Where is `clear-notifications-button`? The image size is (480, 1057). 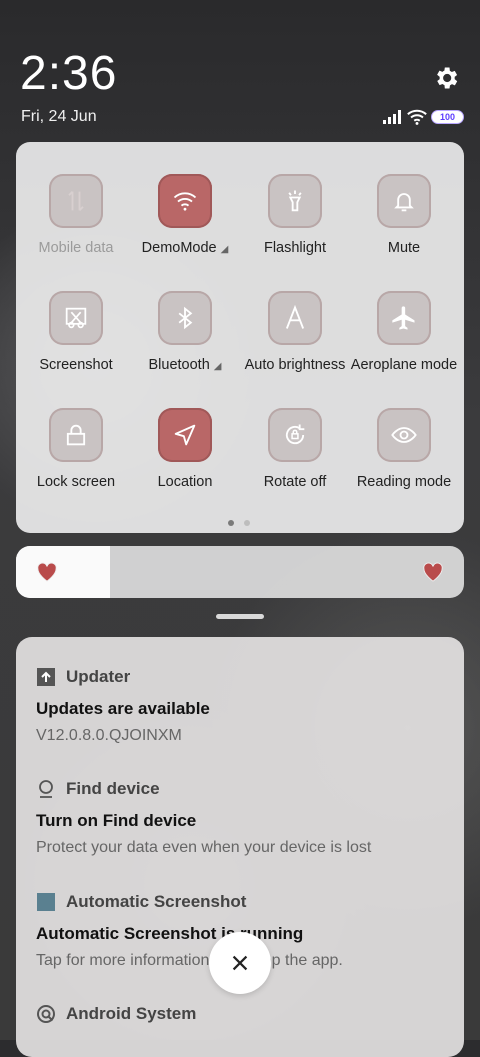
clear-notifications-button is located at coordinates (240, 963).